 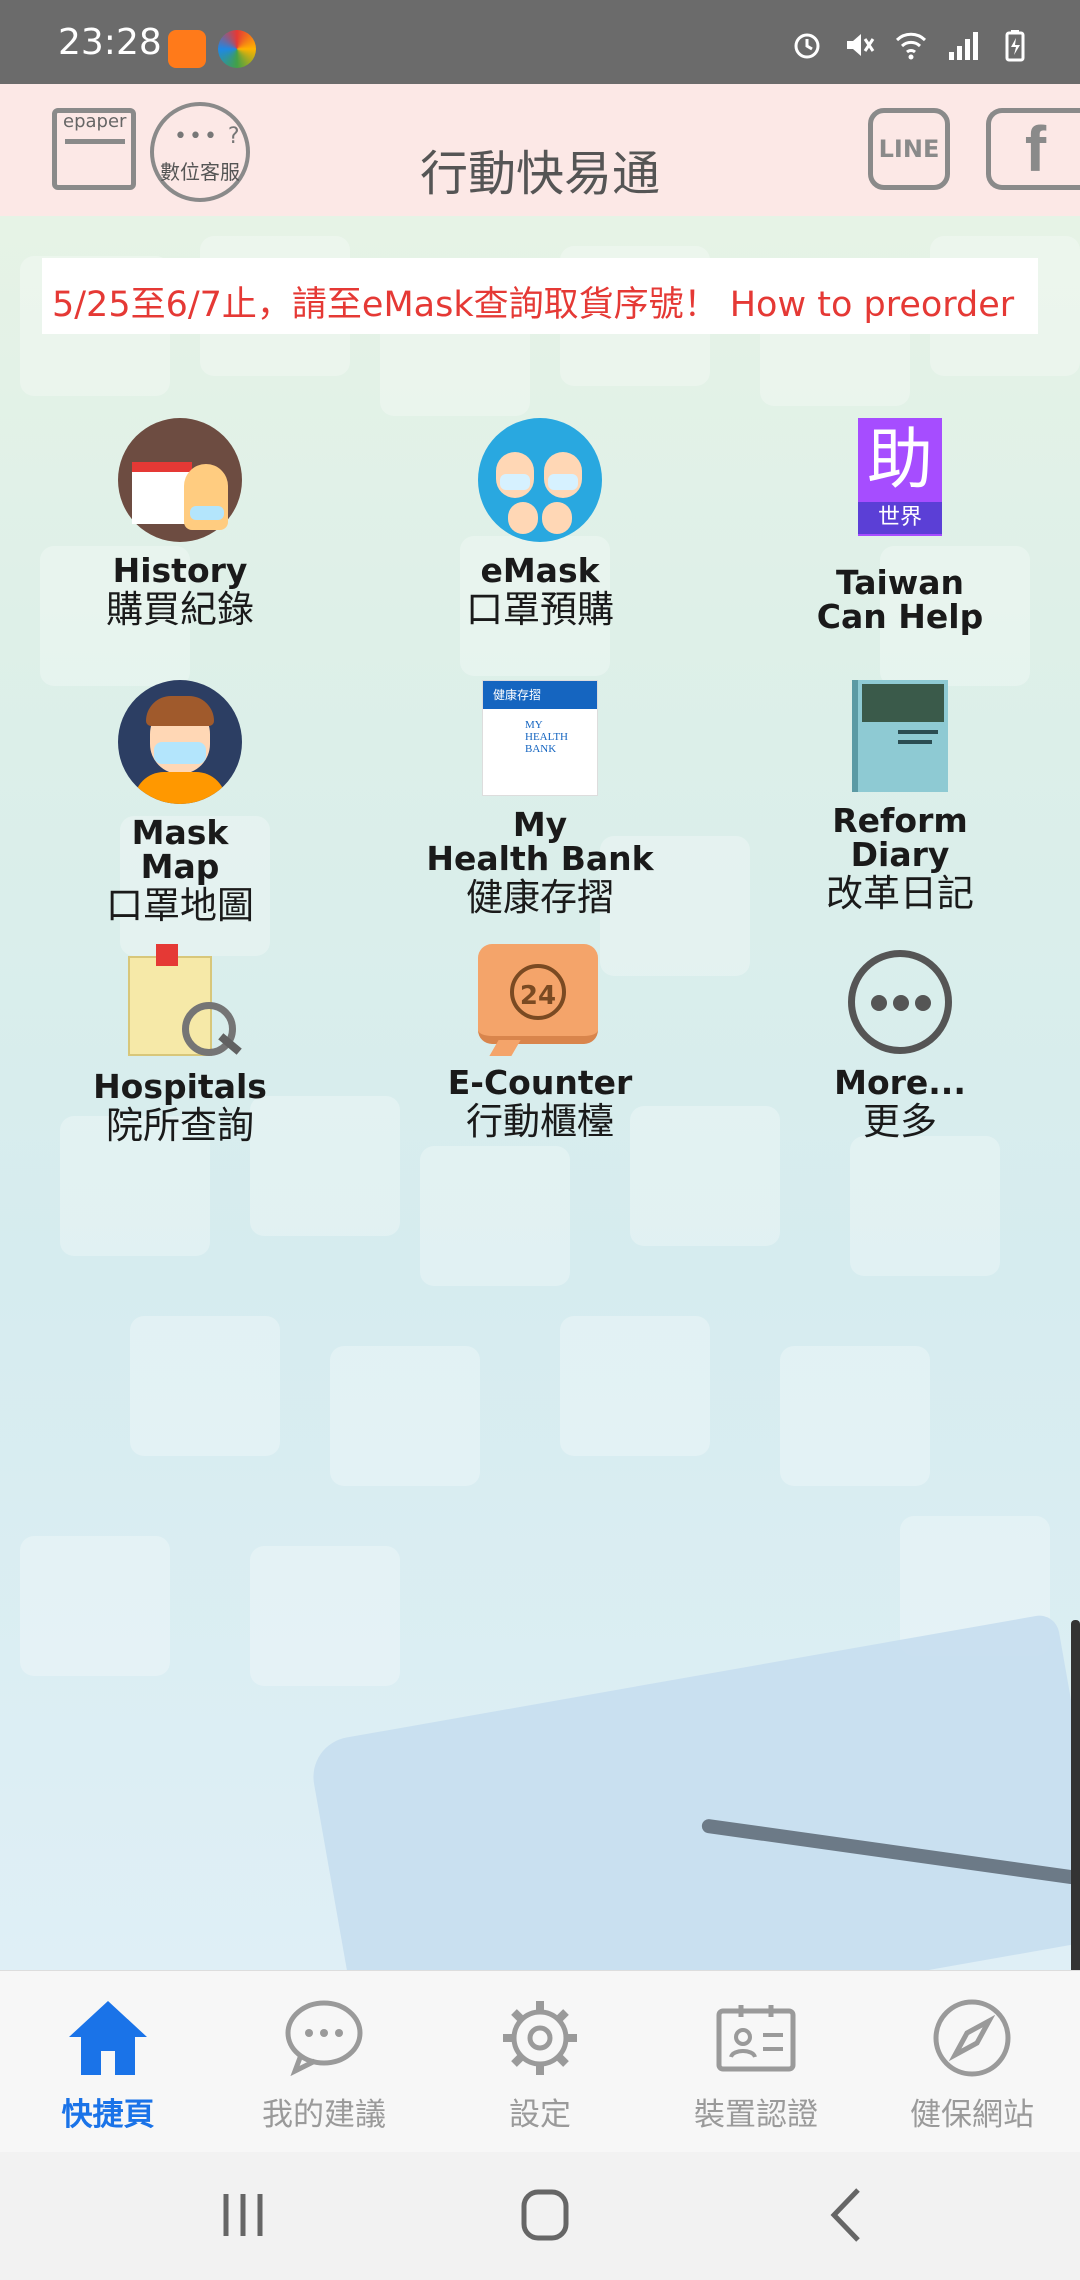 What do you see at coordinates (540, 2115) in the screenshot?
I see `tab-label: 設定` at bounding box center [540, 2115].